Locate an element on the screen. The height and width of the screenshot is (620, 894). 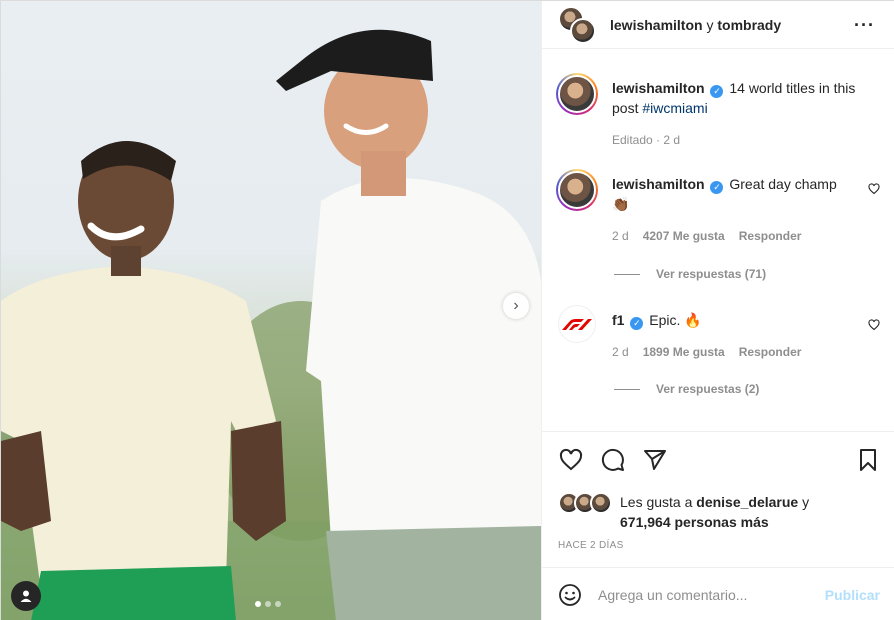
comment-emoji: 🔥 is located at coordinates (693, 320).